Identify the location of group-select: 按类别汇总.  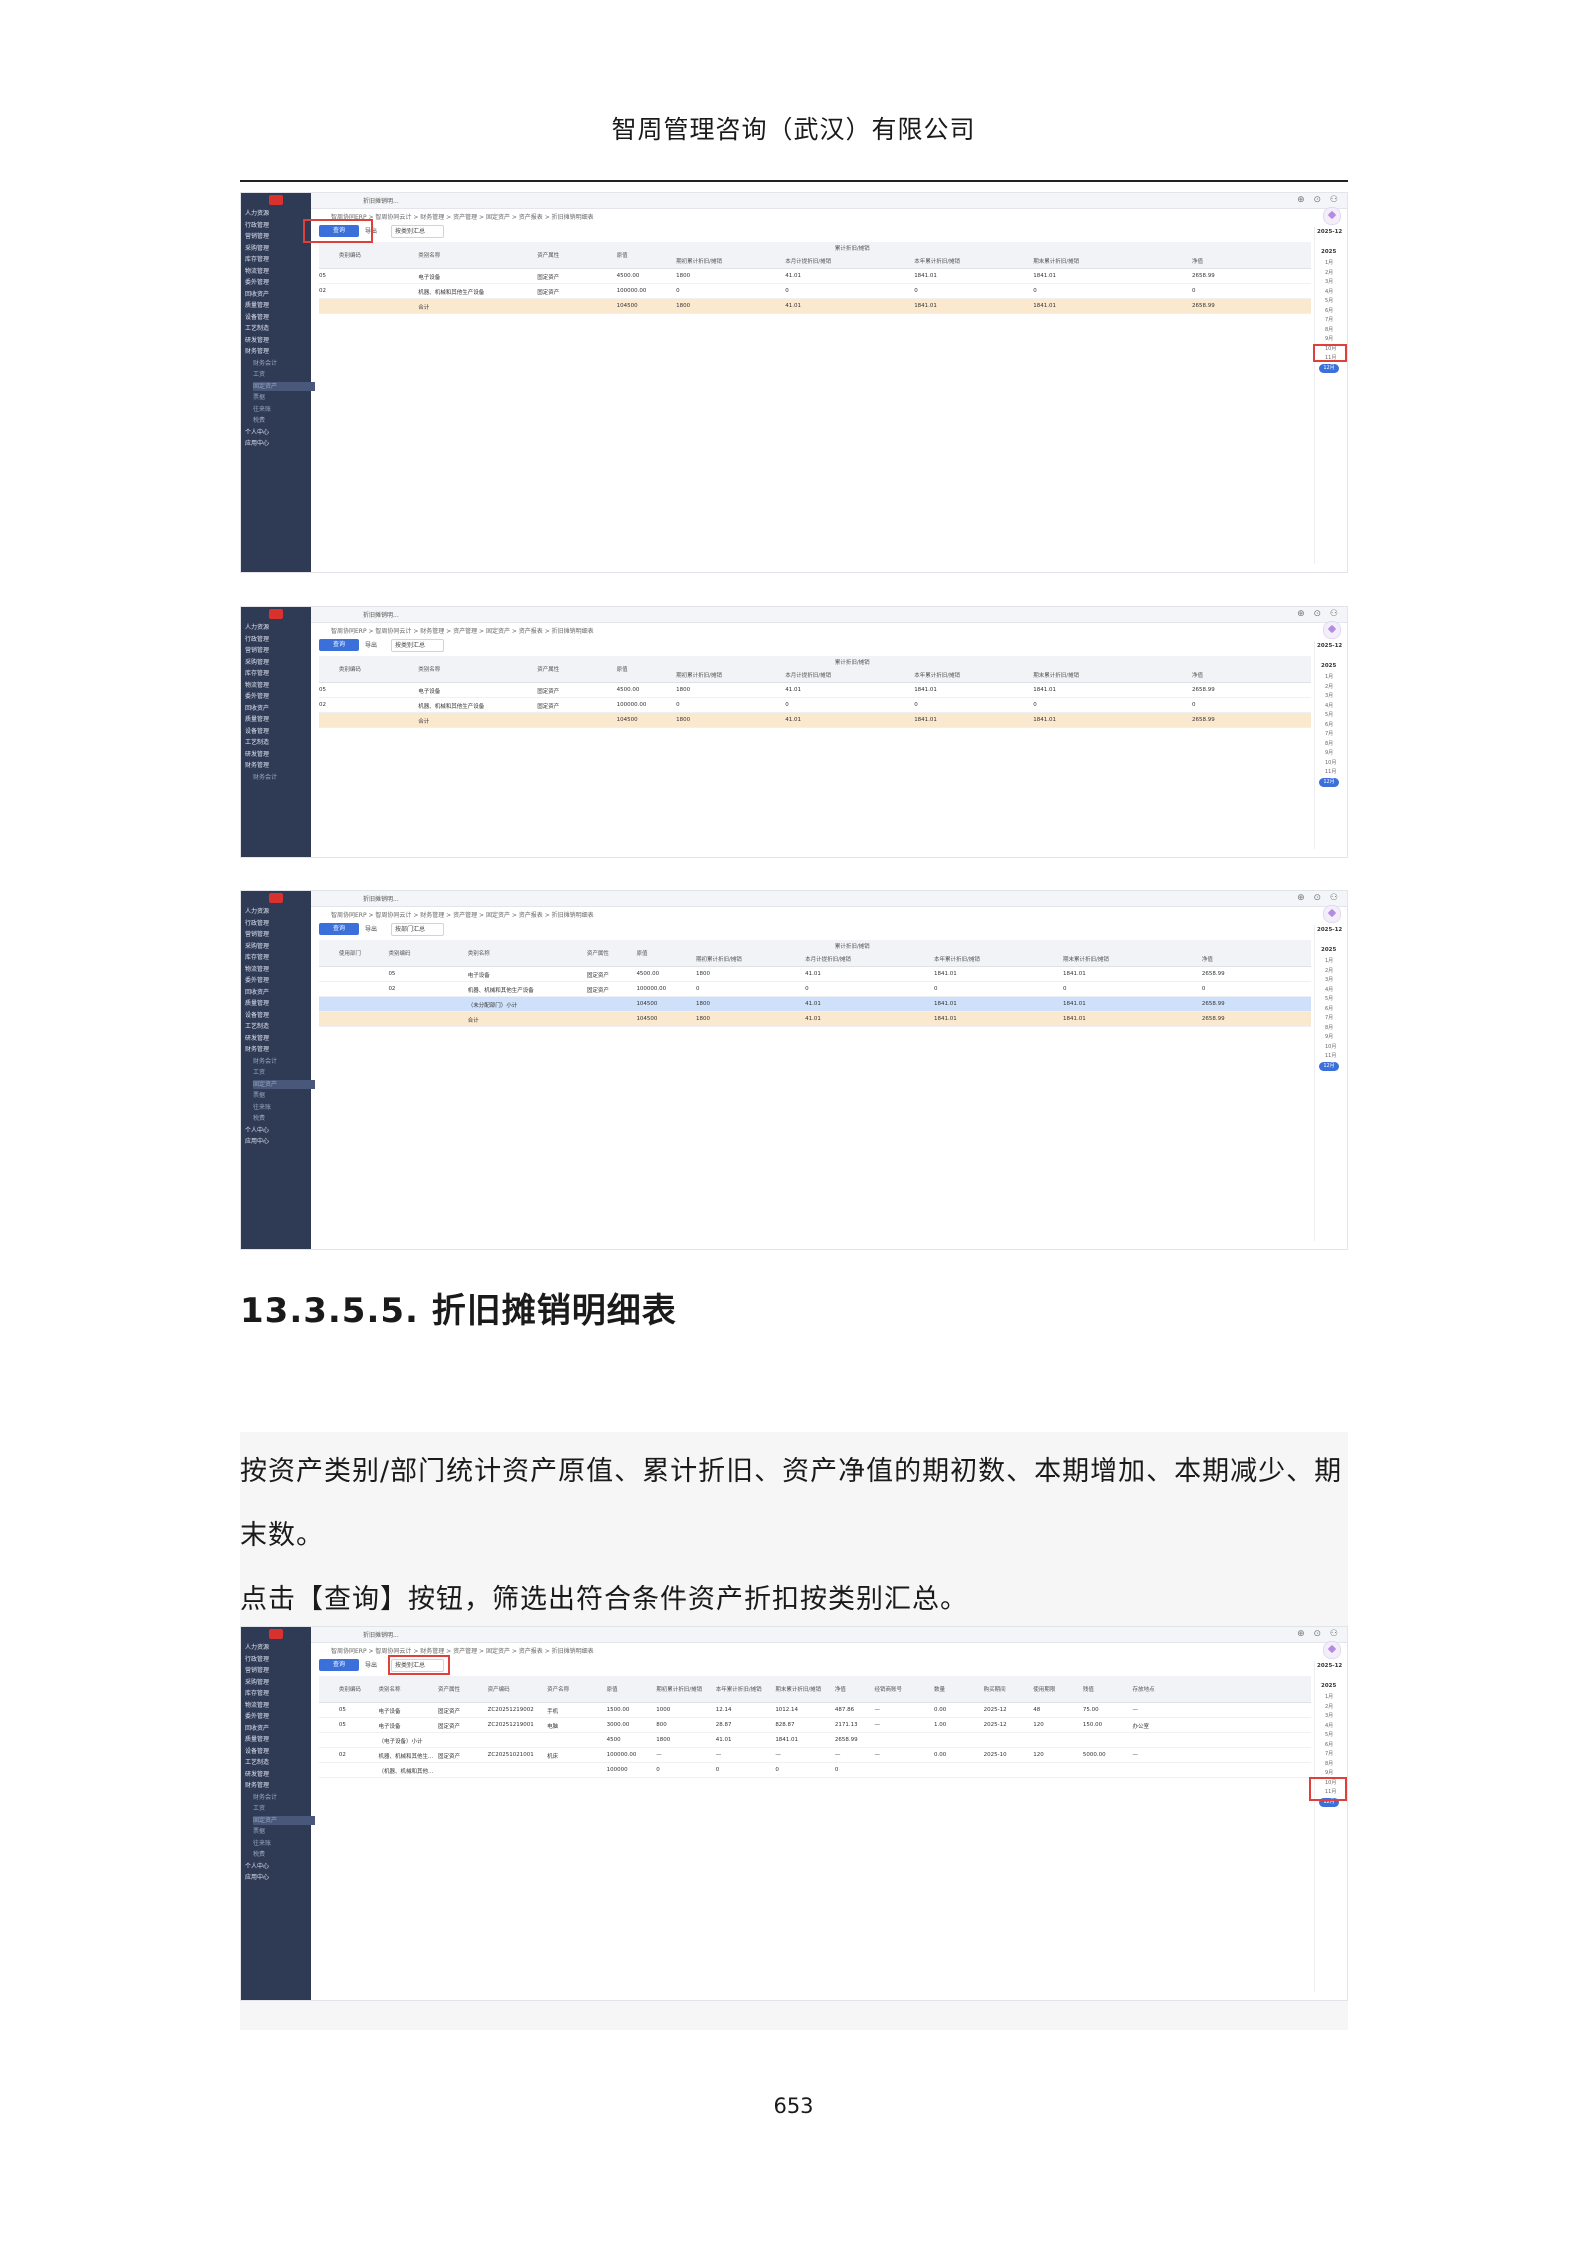
(417, 645).